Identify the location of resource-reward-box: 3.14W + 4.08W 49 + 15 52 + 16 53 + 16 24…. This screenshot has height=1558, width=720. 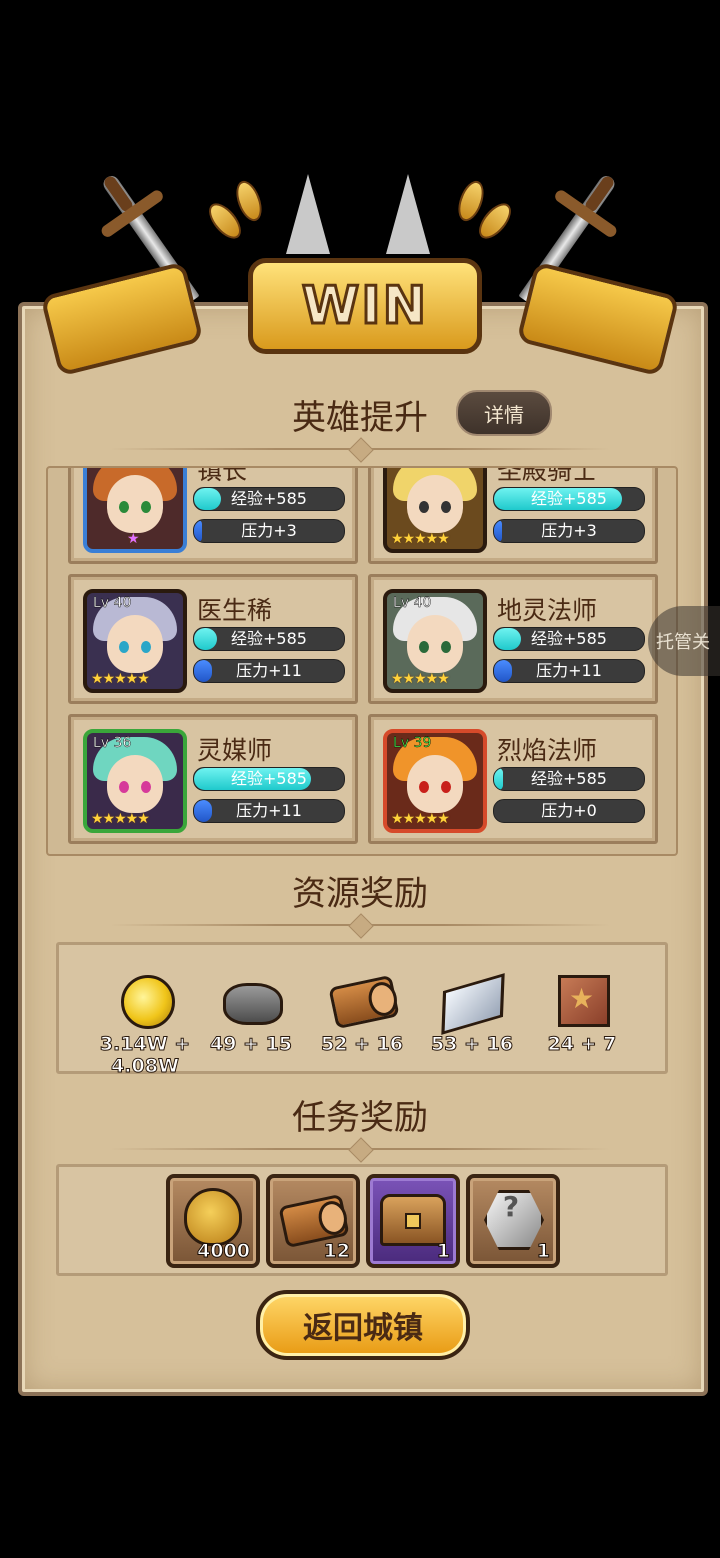
(362, 1010).